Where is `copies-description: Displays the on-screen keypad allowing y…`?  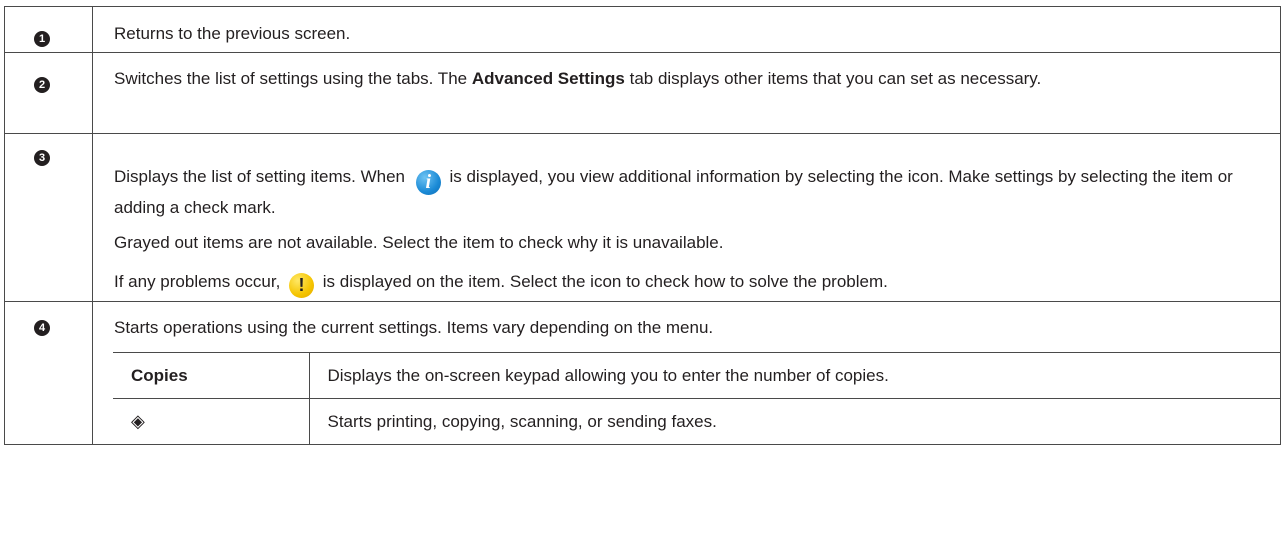
copies-description: Displays the on-screen keypad allowing y… is located at coordinates (794, 375).